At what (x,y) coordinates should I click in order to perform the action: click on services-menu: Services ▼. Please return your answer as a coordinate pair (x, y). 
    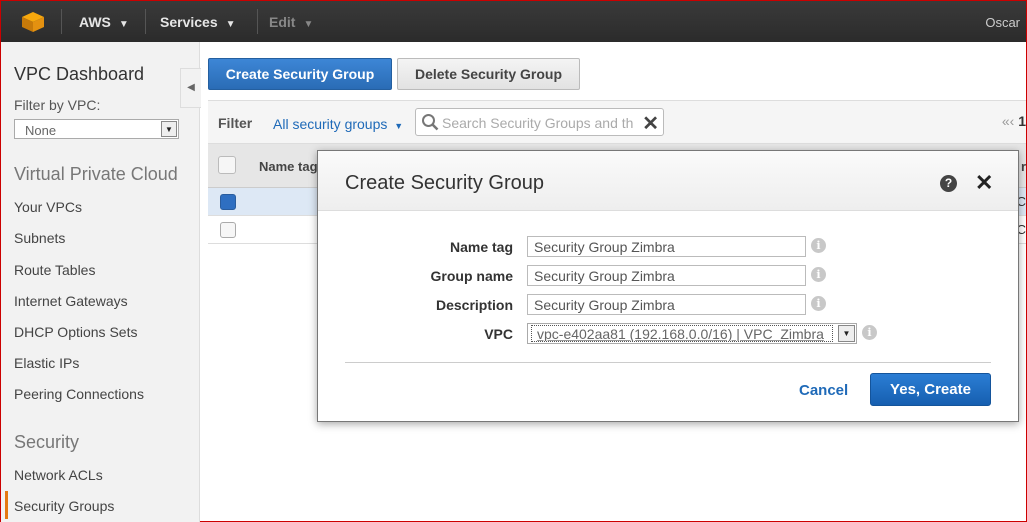
    Looking at the image, I should click on (198, 22).